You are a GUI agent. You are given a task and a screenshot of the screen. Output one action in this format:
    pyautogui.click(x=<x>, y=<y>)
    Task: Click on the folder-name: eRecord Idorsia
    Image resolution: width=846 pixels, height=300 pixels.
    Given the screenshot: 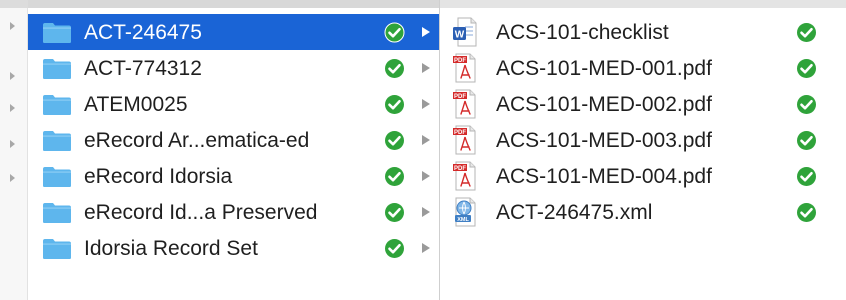 What is the action you would take?
    pyautogui.click(x=158, y=176)
    